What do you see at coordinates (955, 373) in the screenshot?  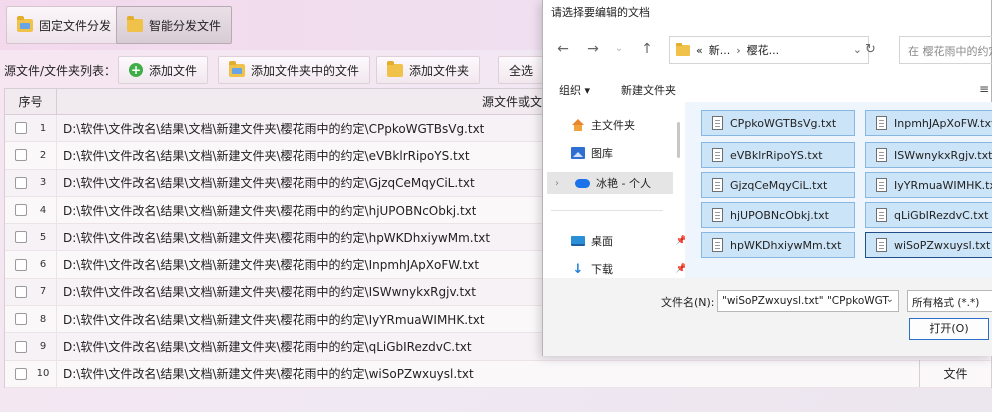 I see `row-type-cell: 文件` at bounding box center [955, 373].